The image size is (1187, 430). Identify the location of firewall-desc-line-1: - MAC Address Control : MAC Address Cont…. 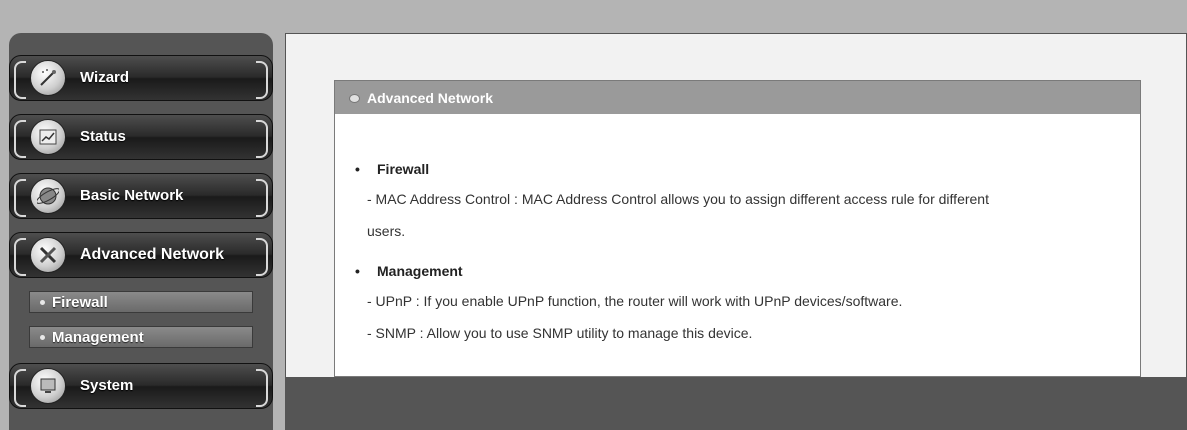
(678, 199).